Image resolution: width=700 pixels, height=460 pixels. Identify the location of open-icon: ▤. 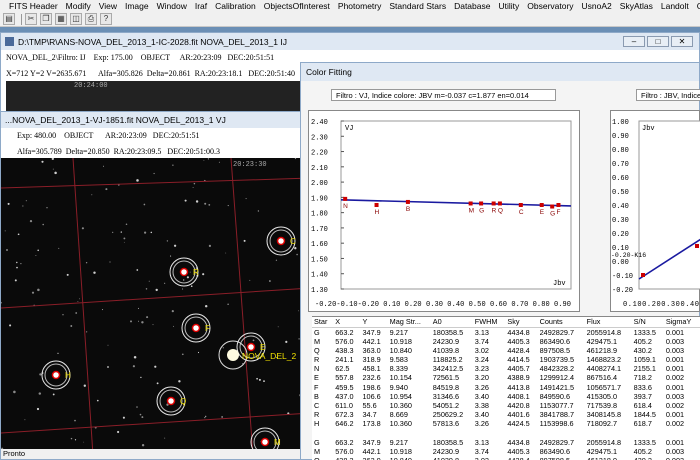
(9, 19).